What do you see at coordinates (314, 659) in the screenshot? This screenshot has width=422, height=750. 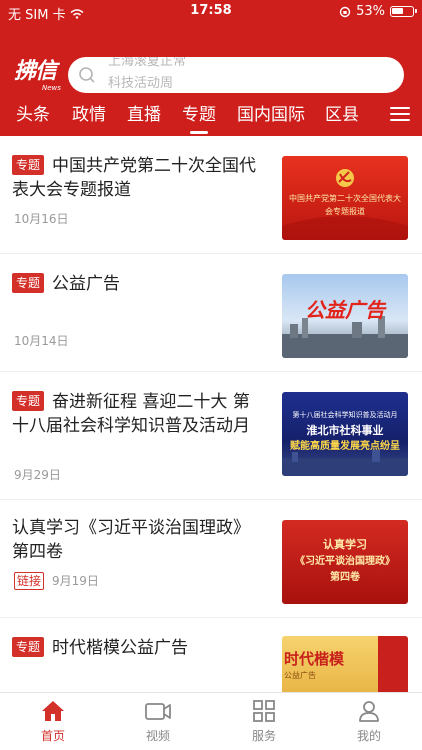 I see `thumbnail-caption-main: 时代楷模` at bounding box center [314, 659].